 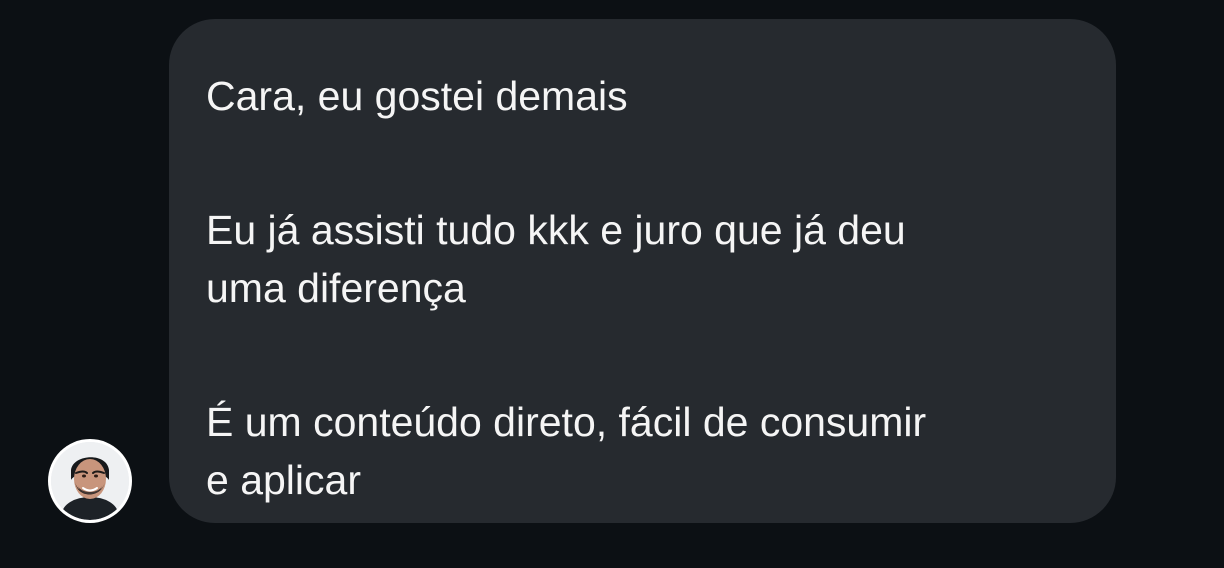 I want to click on avatar, so click(x=90, y=481).